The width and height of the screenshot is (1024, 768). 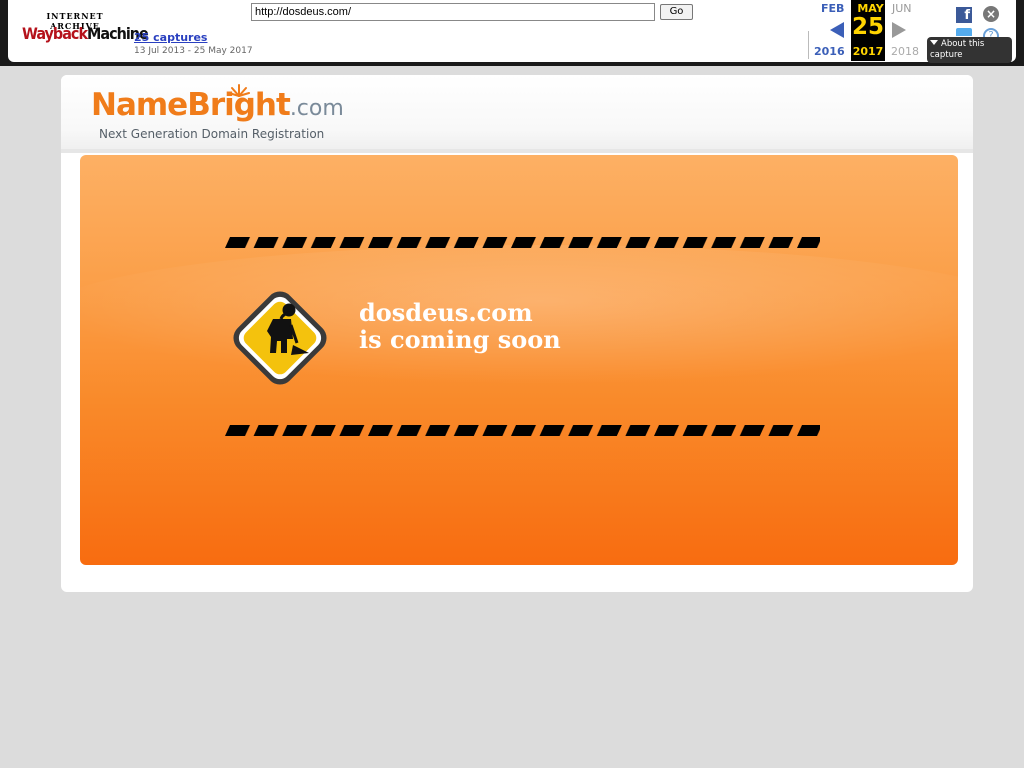 I want to click on arrow-left-icon, so click(x=837, y=30).